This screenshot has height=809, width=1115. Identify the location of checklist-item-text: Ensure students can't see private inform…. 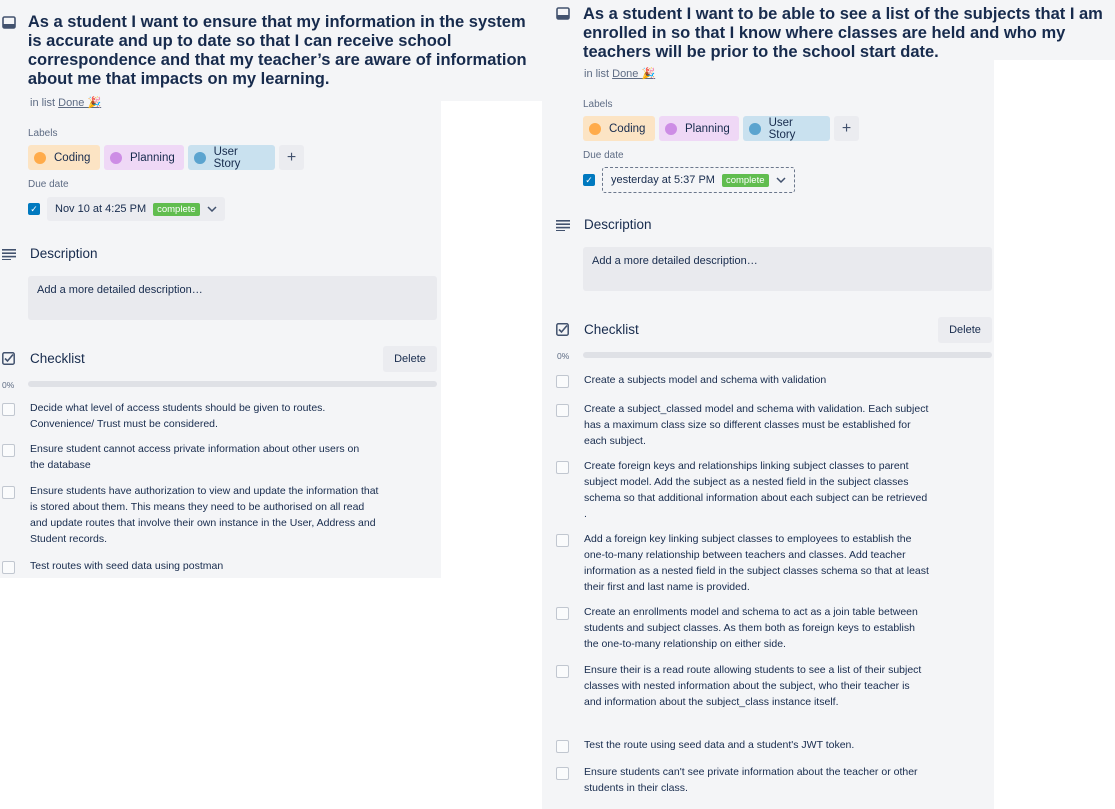
(759, 780).